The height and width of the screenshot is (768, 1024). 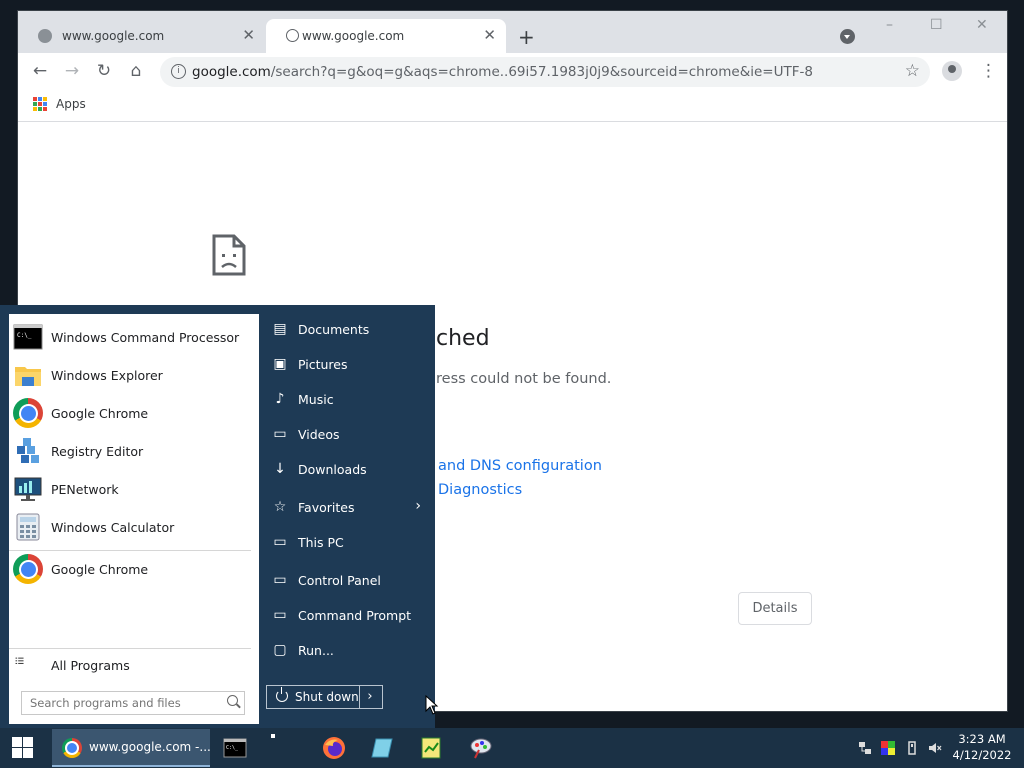 What do you see at coordinates (348, 543) in the screenshot?
I see `start-item-this-pc: ▭ This PC` at bounding box center [348, 543].